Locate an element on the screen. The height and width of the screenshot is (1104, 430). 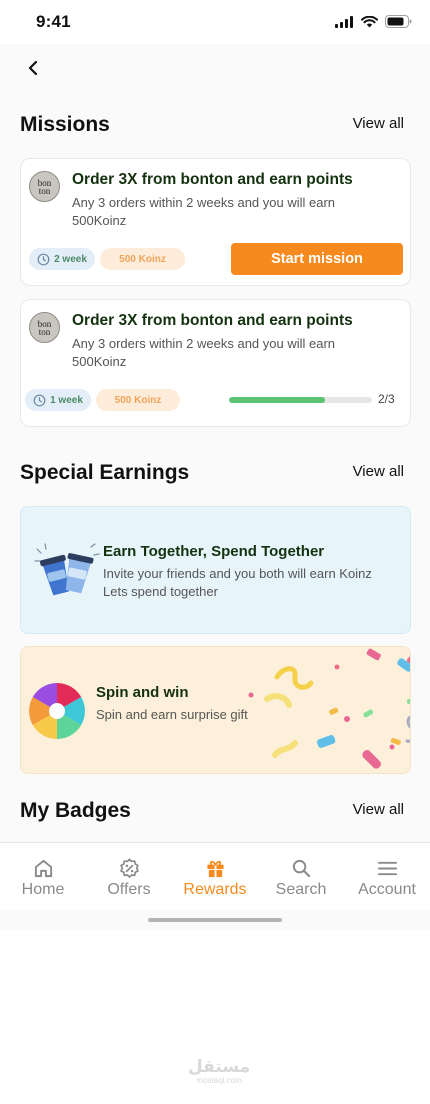
coffee-cups-icon is located at coordinates (67, 569).